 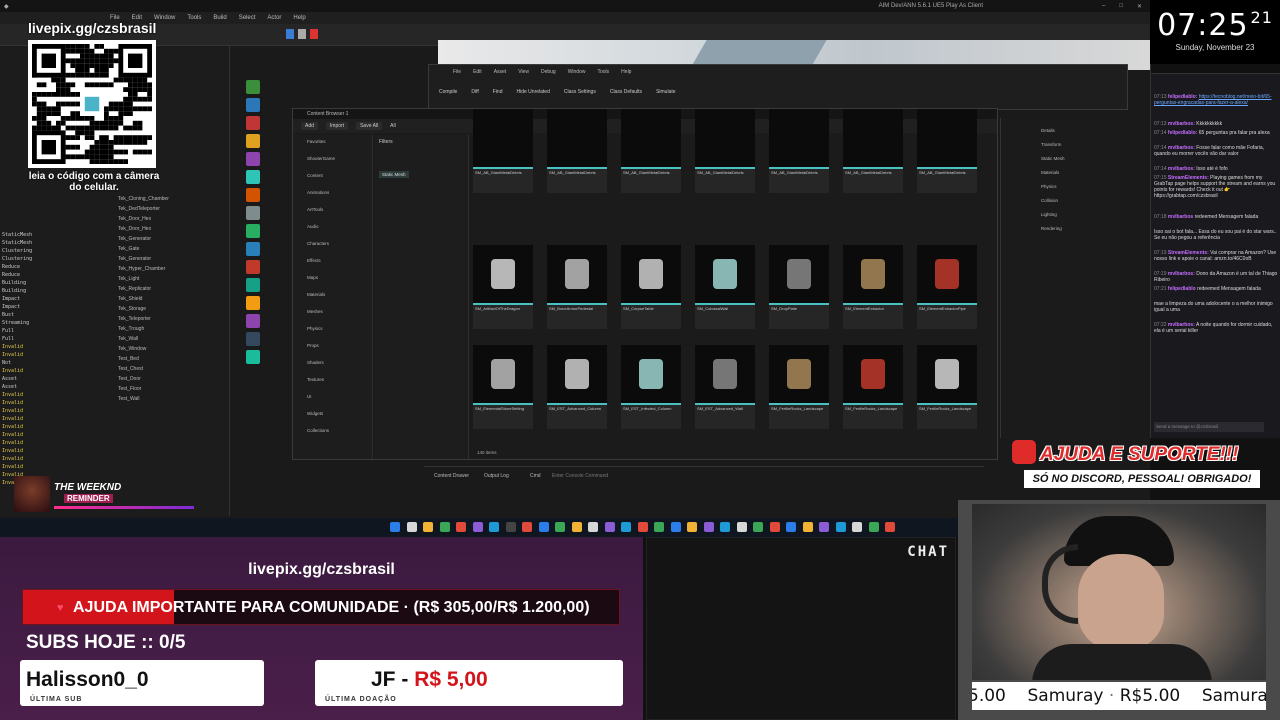 What do you see at coordinates (1051, 144) in the screenshot?
I see `details-section: Transform` at bounding box center [1051, 144].